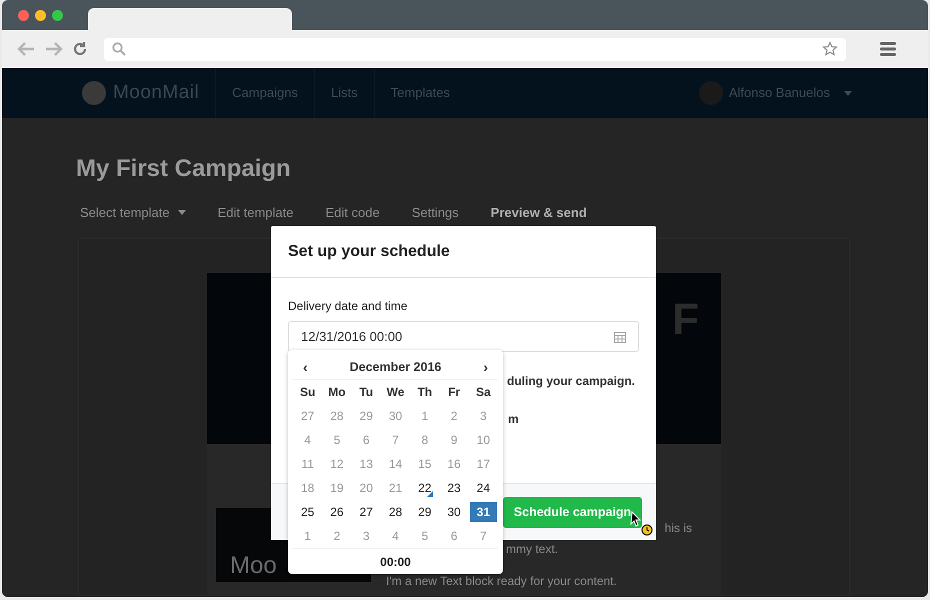  Describe the element at coordinates (366, 488) in the screenshot. I see `calendar-day: 20` at that location.